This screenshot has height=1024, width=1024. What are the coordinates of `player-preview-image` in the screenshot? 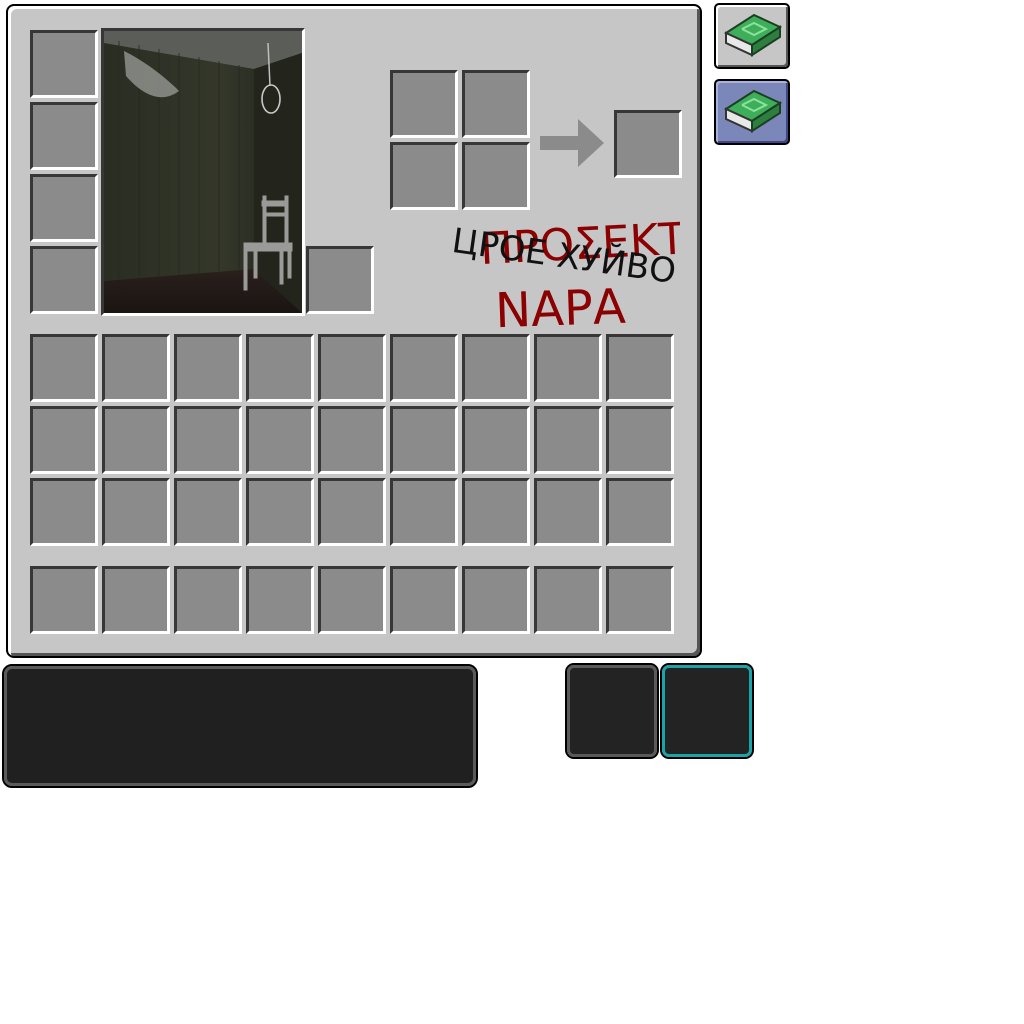 It's located at (203, 172).